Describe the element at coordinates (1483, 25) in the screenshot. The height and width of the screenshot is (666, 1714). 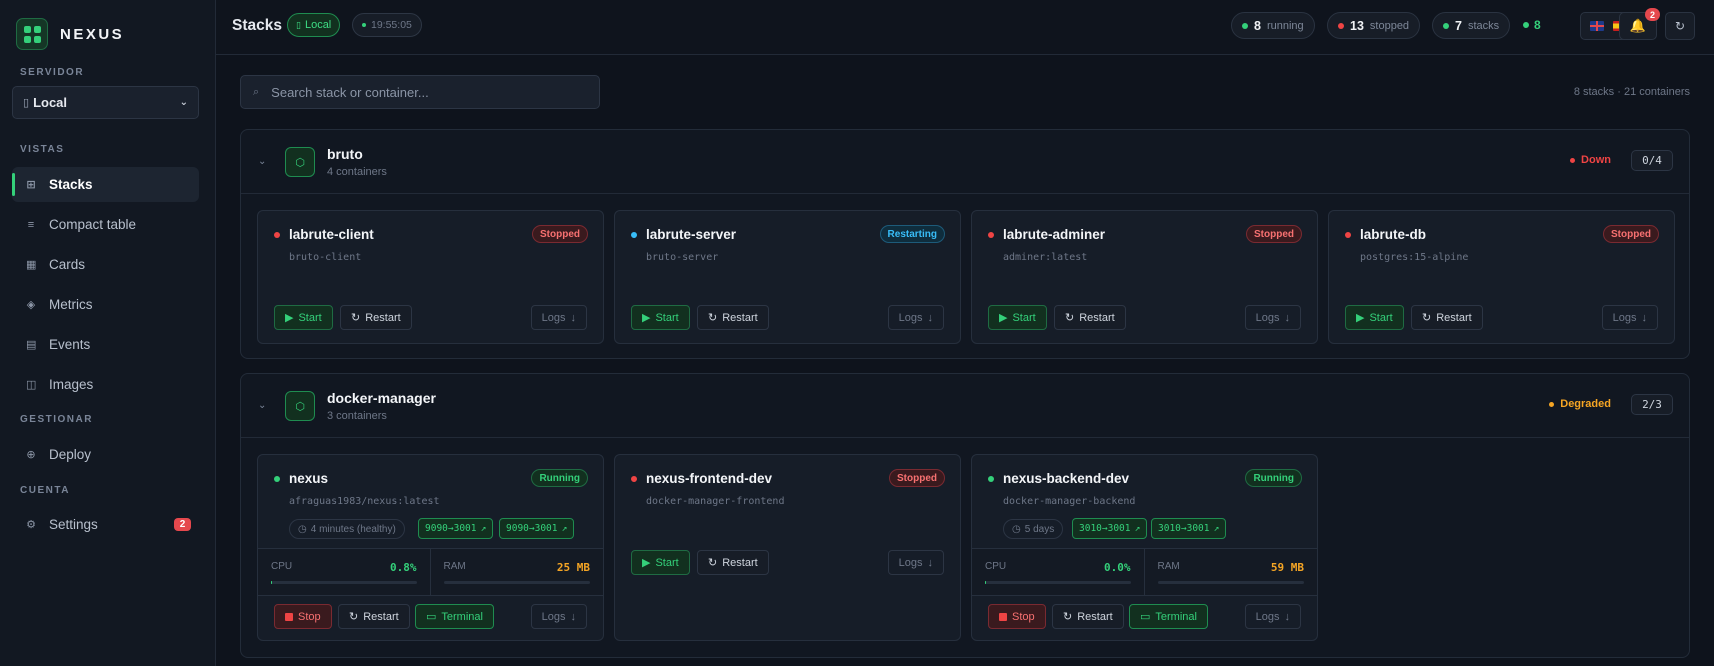
I see `stacks-label: stacks` at that location.